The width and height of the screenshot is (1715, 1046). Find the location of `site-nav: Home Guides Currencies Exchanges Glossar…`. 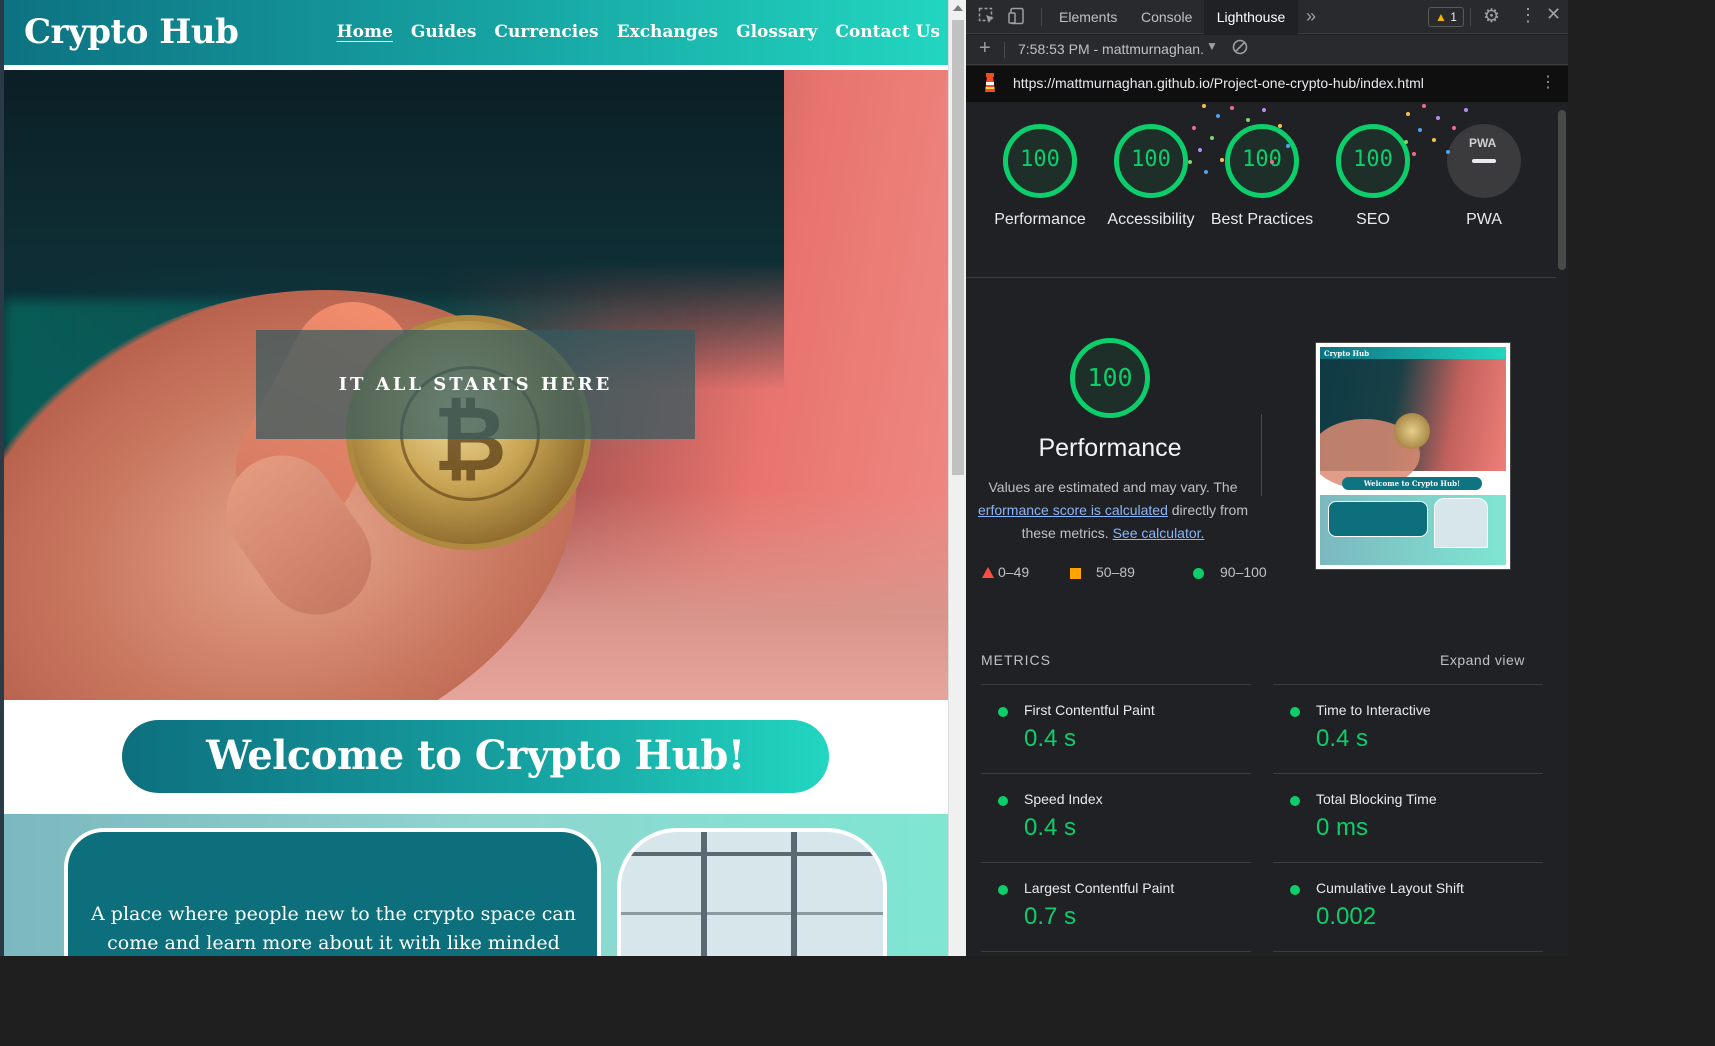

site-nav: Home Guides Currencies Exchanges Glossar… is located at coordinates (638, 32).